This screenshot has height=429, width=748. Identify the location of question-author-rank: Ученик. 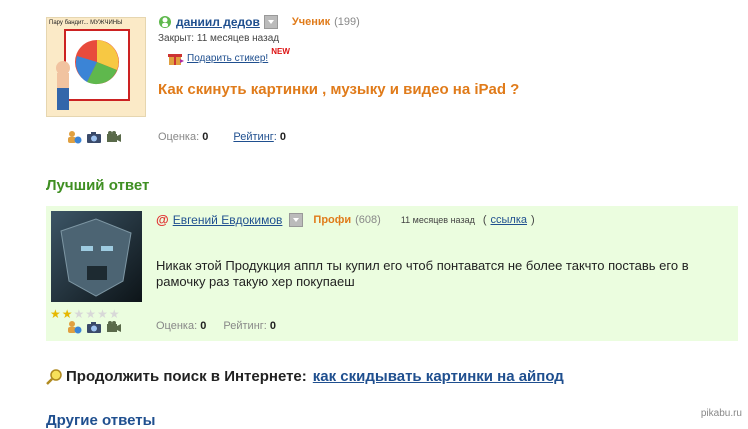
(311, 22).